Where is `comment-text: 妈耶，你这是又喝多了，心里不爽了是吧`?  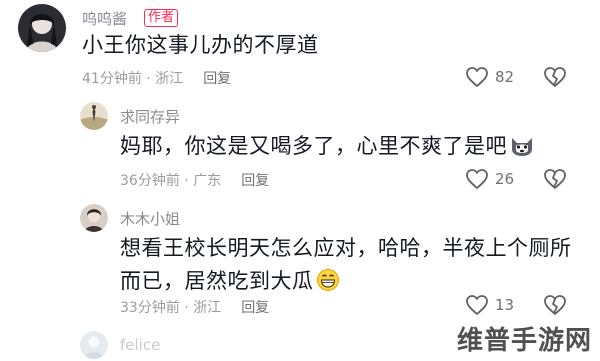 comment-text: 妈耶，你这是又喝多了，心里不爽了是吧 is located at coordinates (327, 148).